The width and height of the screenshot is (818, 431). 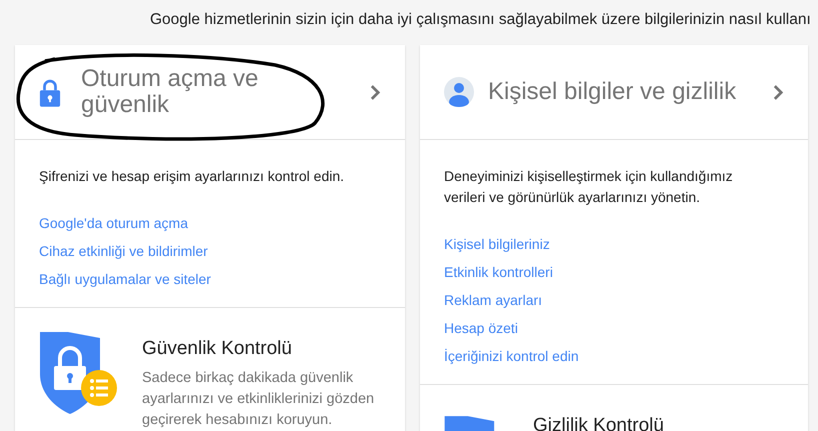 I want to click on card-title: Oturum açma ve güvenlik, so click(x=181, y=92).